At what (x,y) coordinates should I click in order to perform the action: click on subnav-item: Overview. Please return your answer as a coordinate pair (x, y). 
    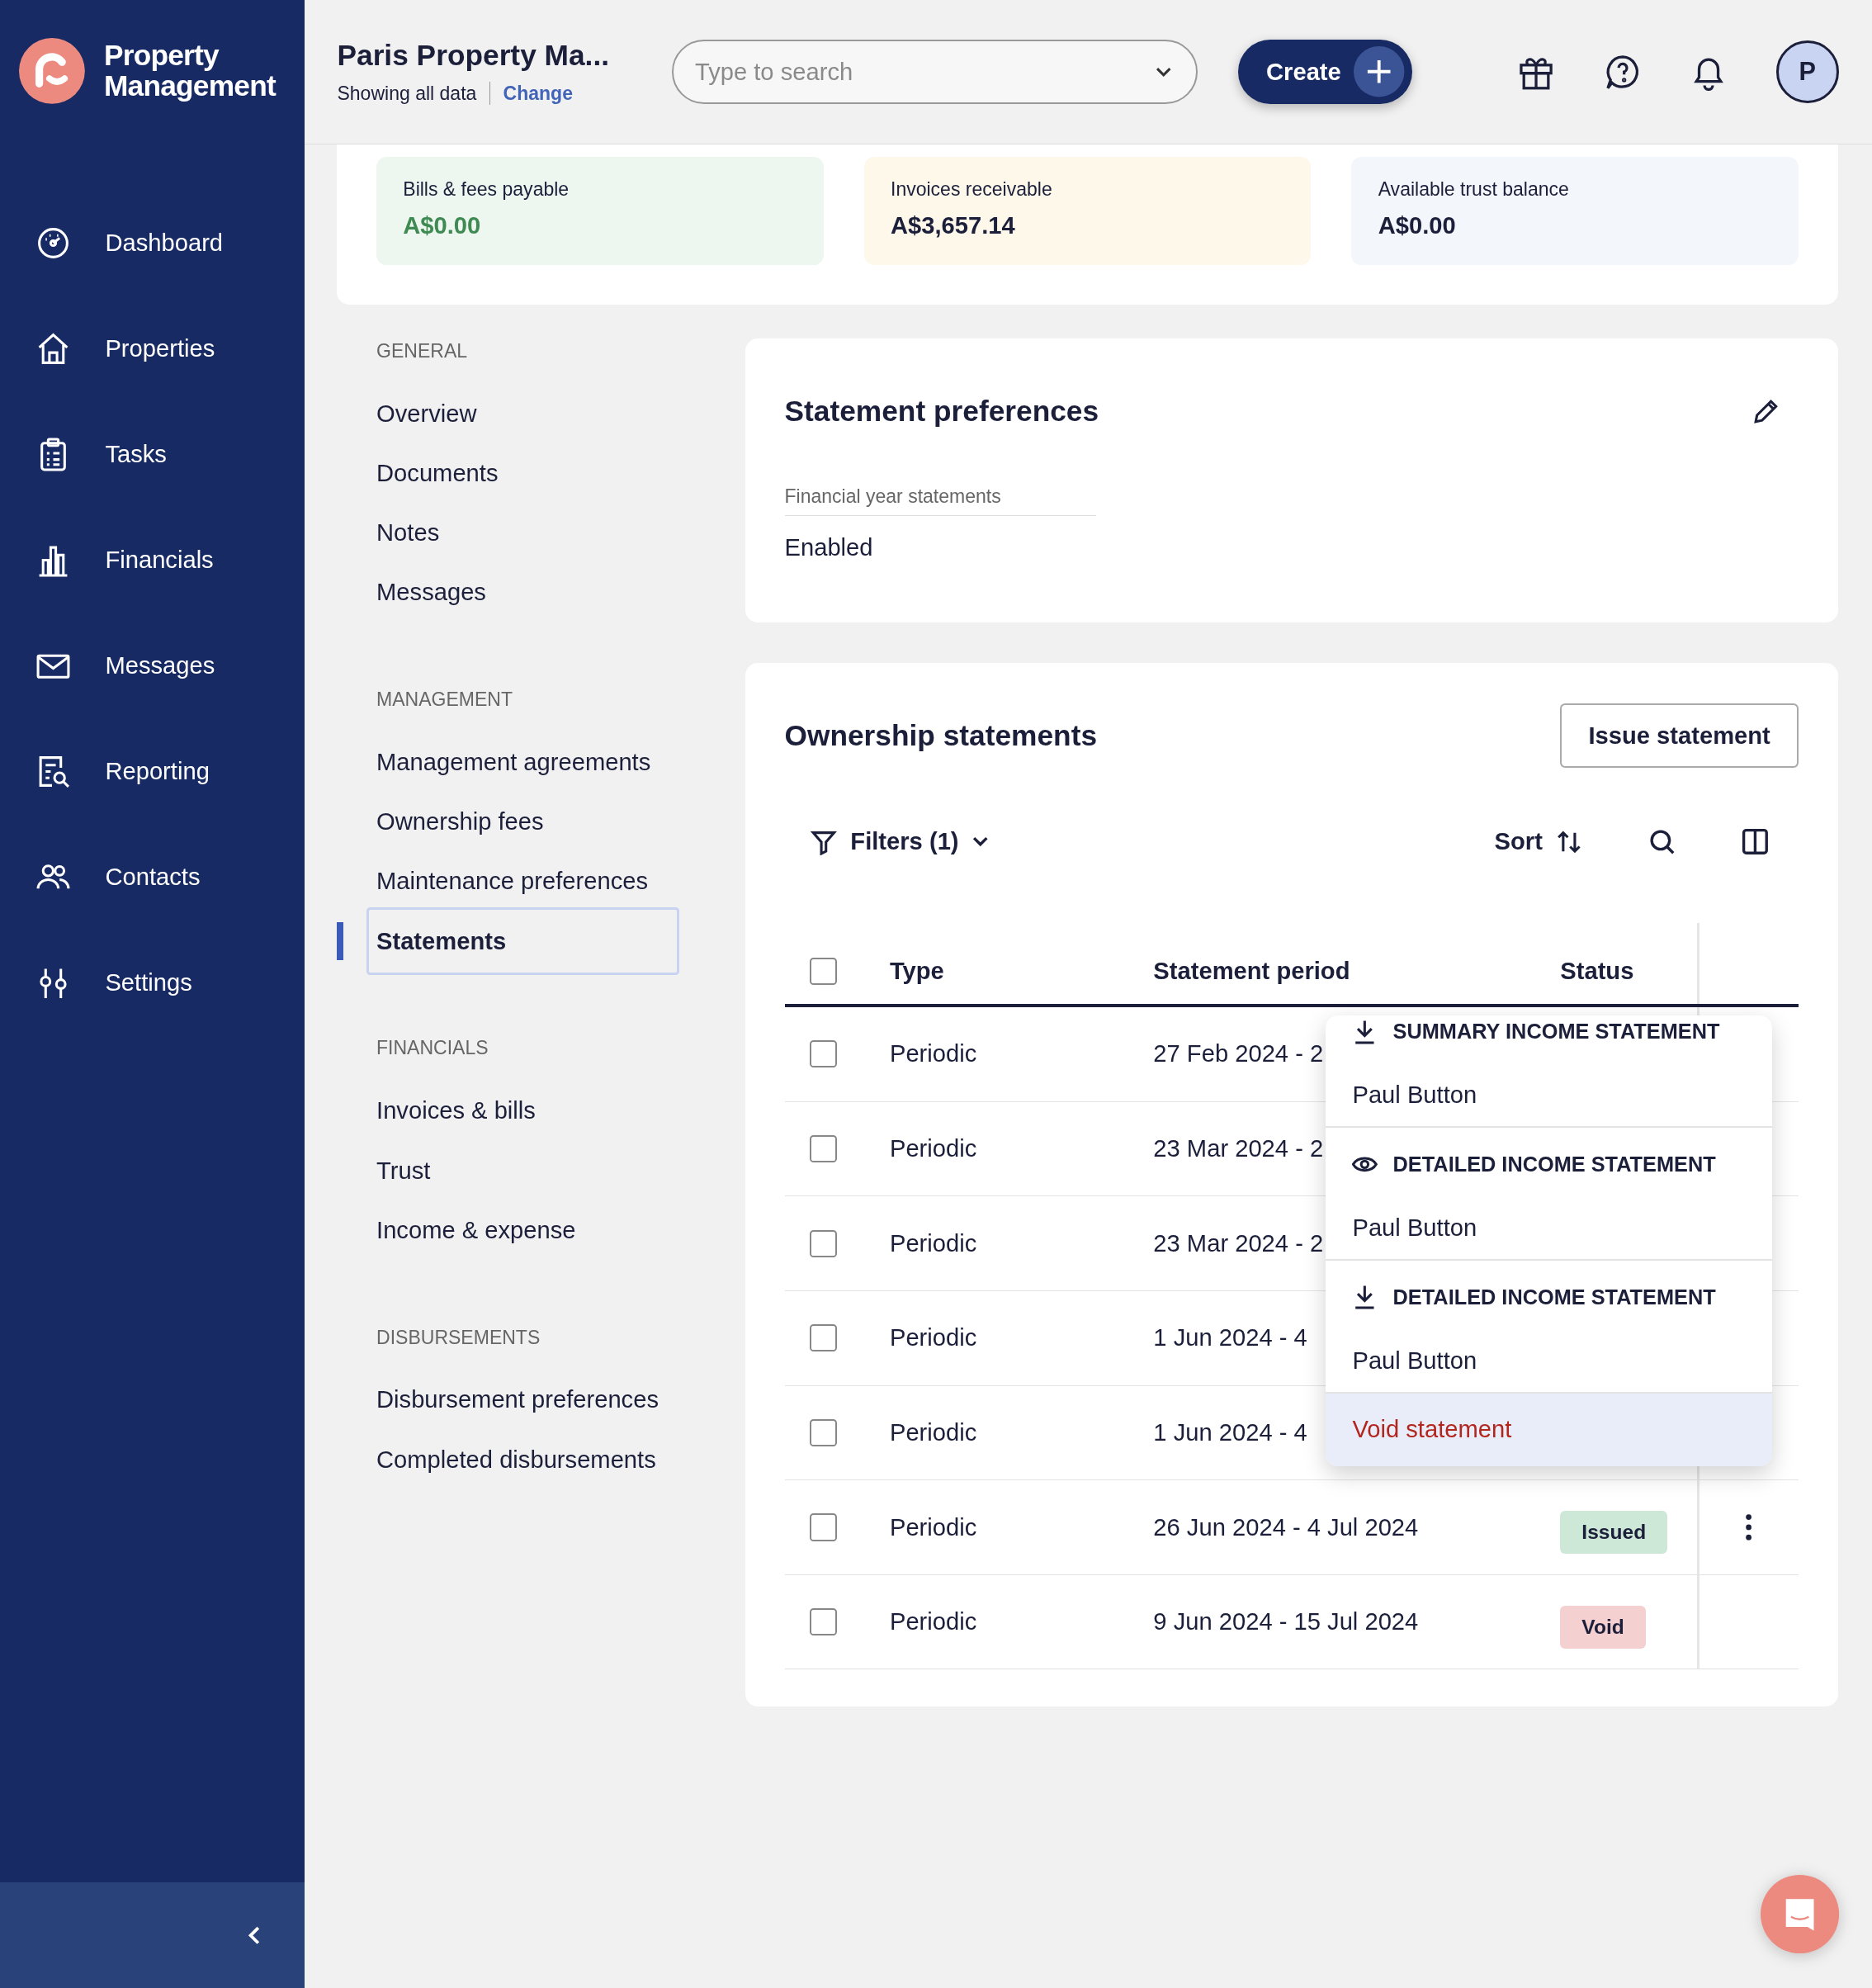
    Looking at the image, I should click on (407, 414).